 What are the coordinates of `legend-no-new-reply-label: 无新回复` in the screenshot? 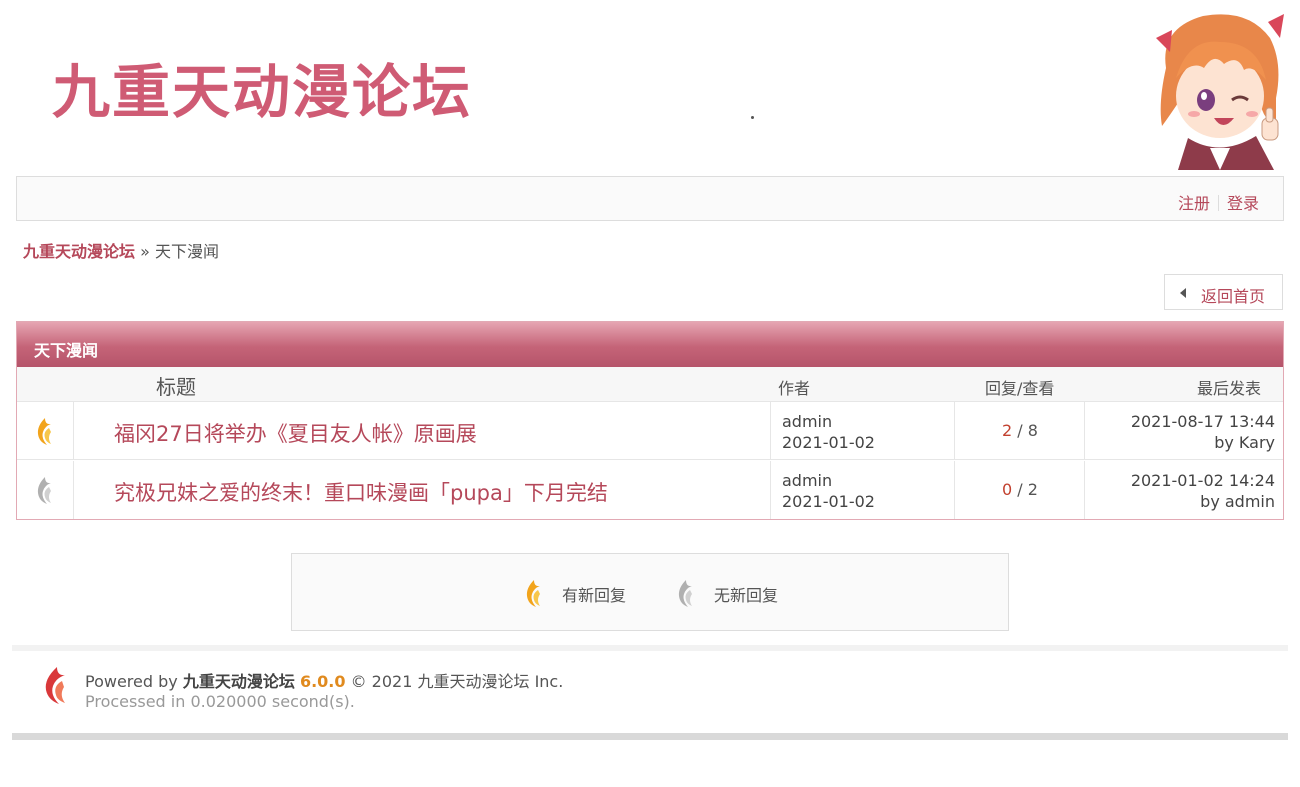 It's located at (746, 595).